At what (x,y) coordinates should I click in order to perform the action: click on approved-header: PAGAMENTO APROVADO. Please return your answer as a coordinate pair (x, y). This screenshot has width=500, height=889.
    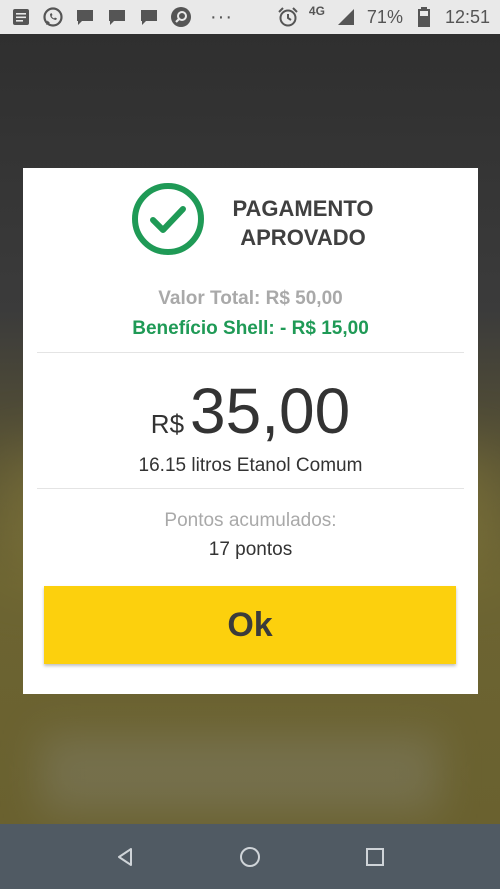
    Looking at the image, I should click on (250, 221).